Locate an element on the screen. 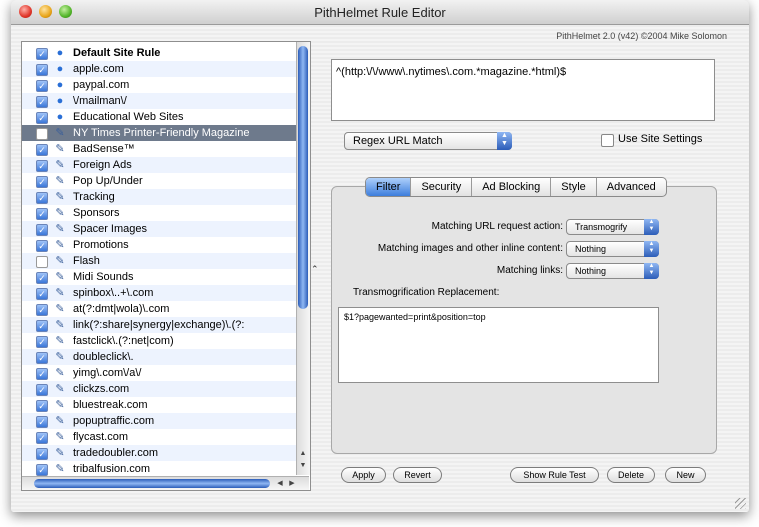 Image resolution: width=759 pixels, height=527 pixels. rule-row: ✓ ✎ spinbox\..+\.com is located at coordinates (159, 293).